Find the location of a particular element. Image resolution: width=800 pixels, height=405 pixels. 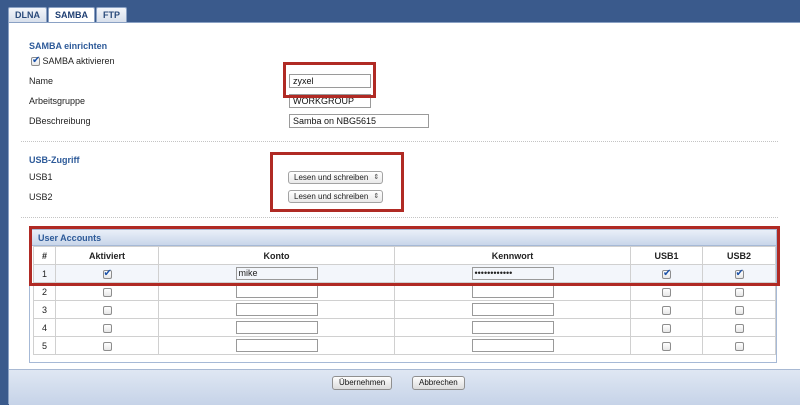

table-header-row: # Aktiviert Konto Kennwort USB1 USB2 is located at coordinates (404, 255).